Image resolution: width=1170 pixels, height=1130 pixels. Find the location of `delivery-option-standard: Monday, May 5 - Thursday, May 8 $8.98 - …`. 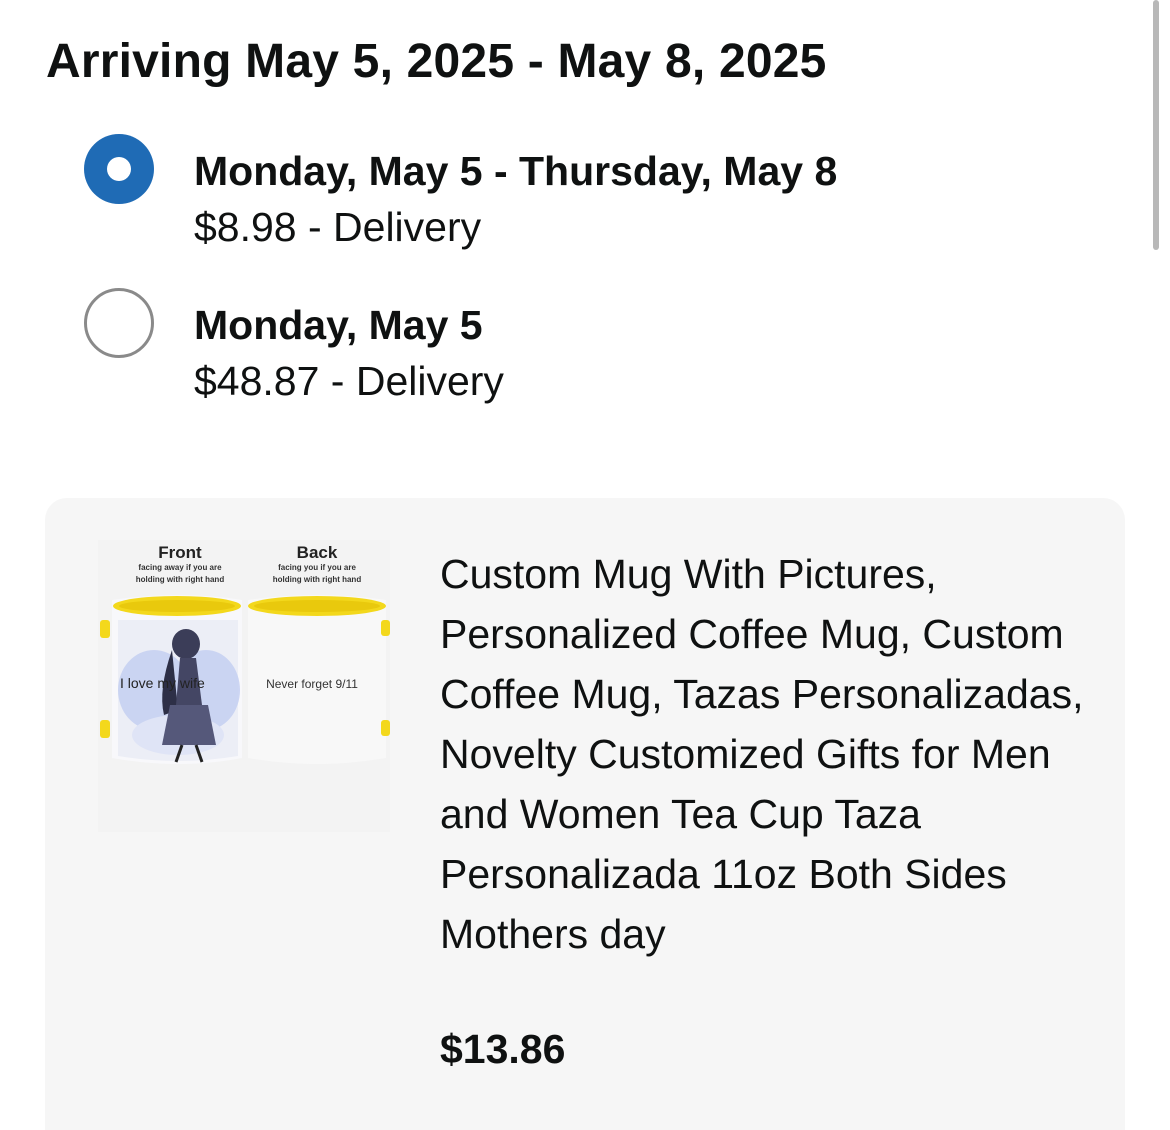

delivery-option-standard: Monday, May 5 - Thursday, May 8 $8.98 - … is located at coordinates (584, 199).